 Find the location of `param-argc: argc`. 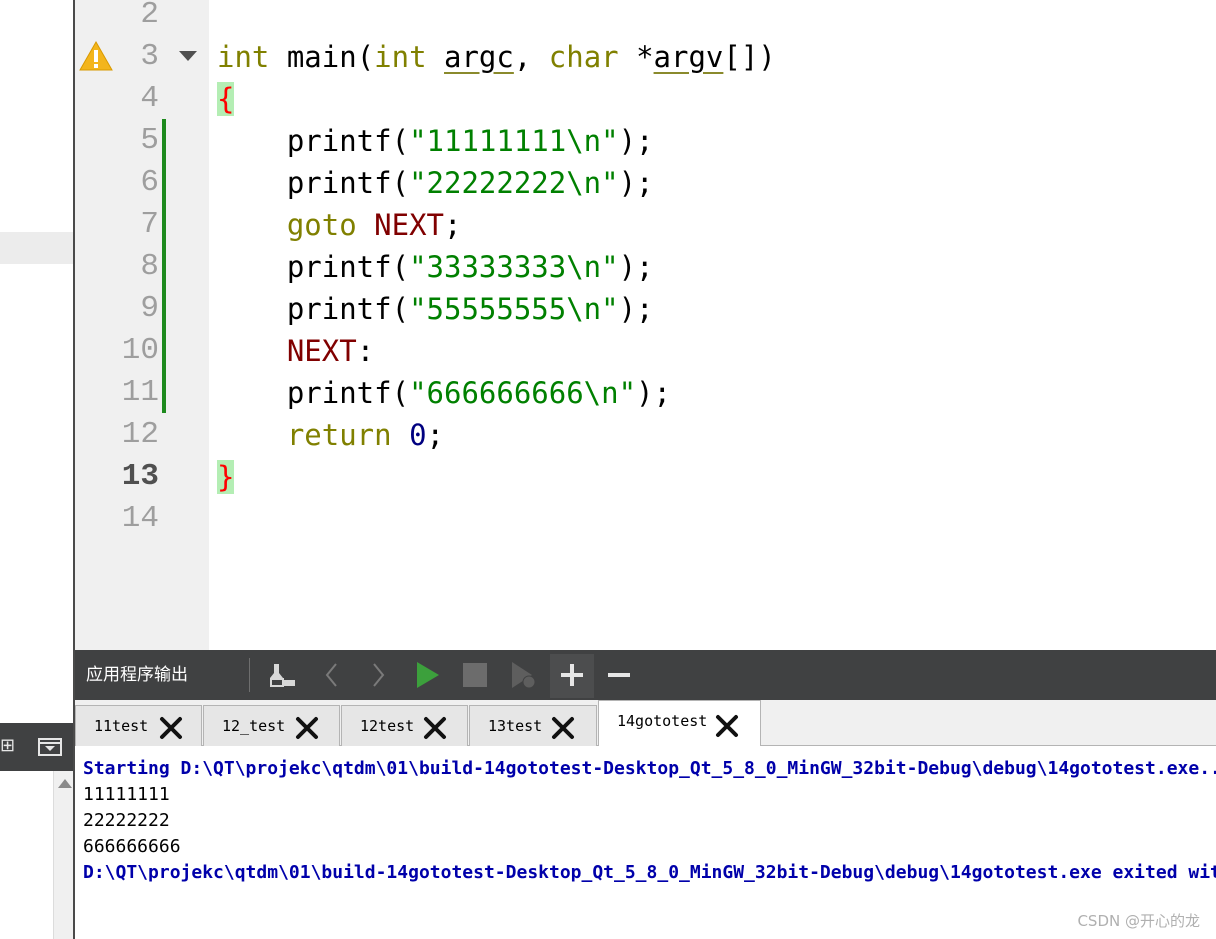

param-argc: argc is located at coordinates (479, 57).